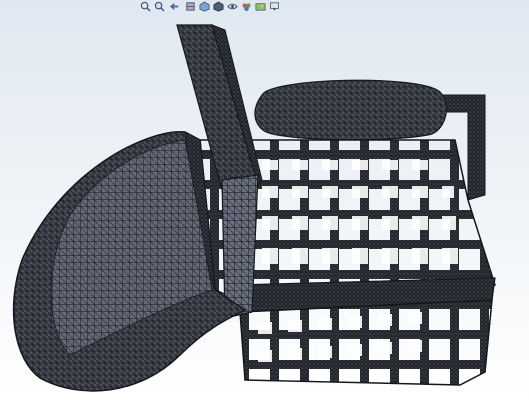  I want to click on edit-appearance-icon, so click(246, 6).